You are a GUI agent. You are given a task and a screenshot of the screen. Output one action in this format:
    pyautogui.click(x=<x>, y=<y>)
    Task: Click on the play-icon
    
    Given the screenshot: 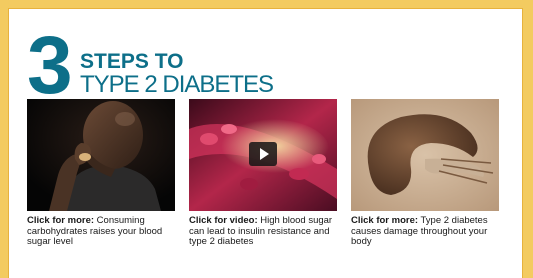 What is the action you would take?
    pyautogui.click(x=263, y=154)
    